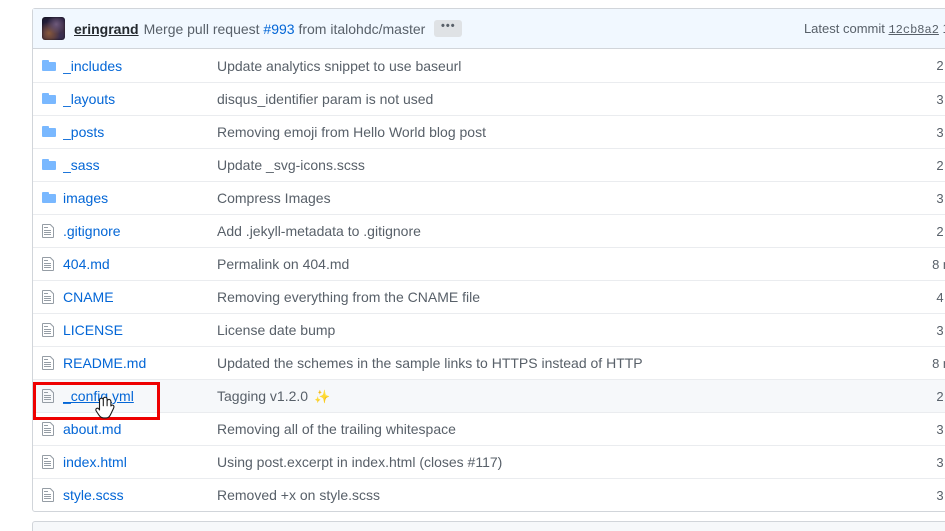 The width and height of the screenshot is (945, 531). Describe the element at coordinates (844, 28) in the screenshot. I see `latest-commit-label: Latest commit` at that location.